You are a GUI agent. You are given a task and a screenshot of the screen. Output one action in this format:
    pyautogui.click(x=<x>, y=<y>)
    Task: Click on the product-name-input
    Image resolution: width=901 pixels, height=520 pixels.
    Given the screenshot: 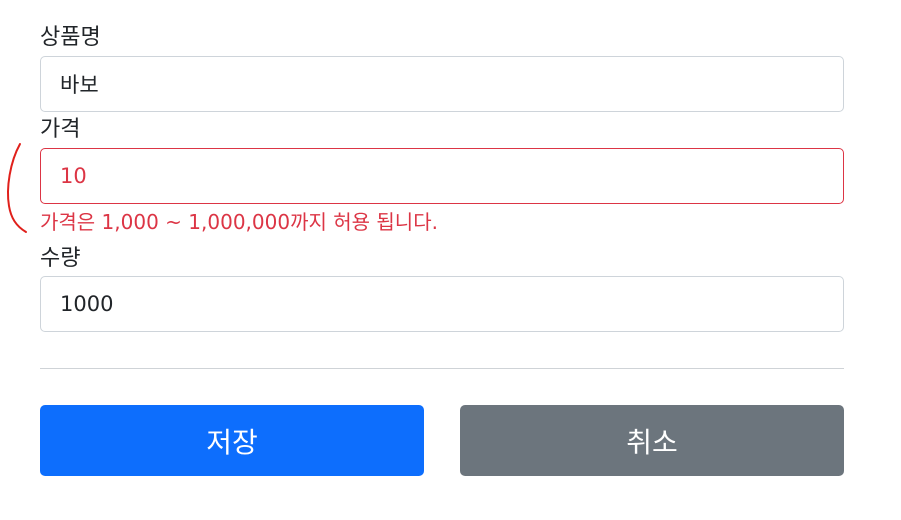 What is the action you would take?
    pyautogui.click(x=442, y=84)
    